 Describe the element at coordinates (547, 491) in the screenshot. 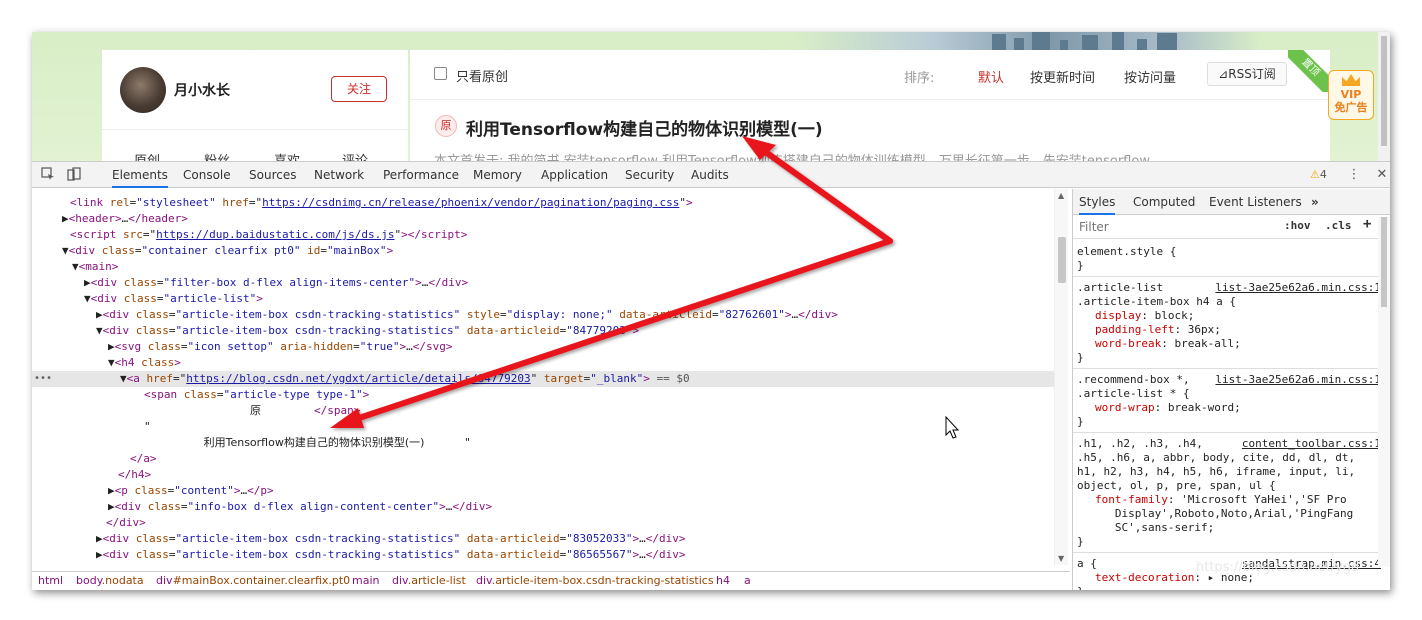

I see `dom-node-line: ▶<p class="content">…</p>` at that location.